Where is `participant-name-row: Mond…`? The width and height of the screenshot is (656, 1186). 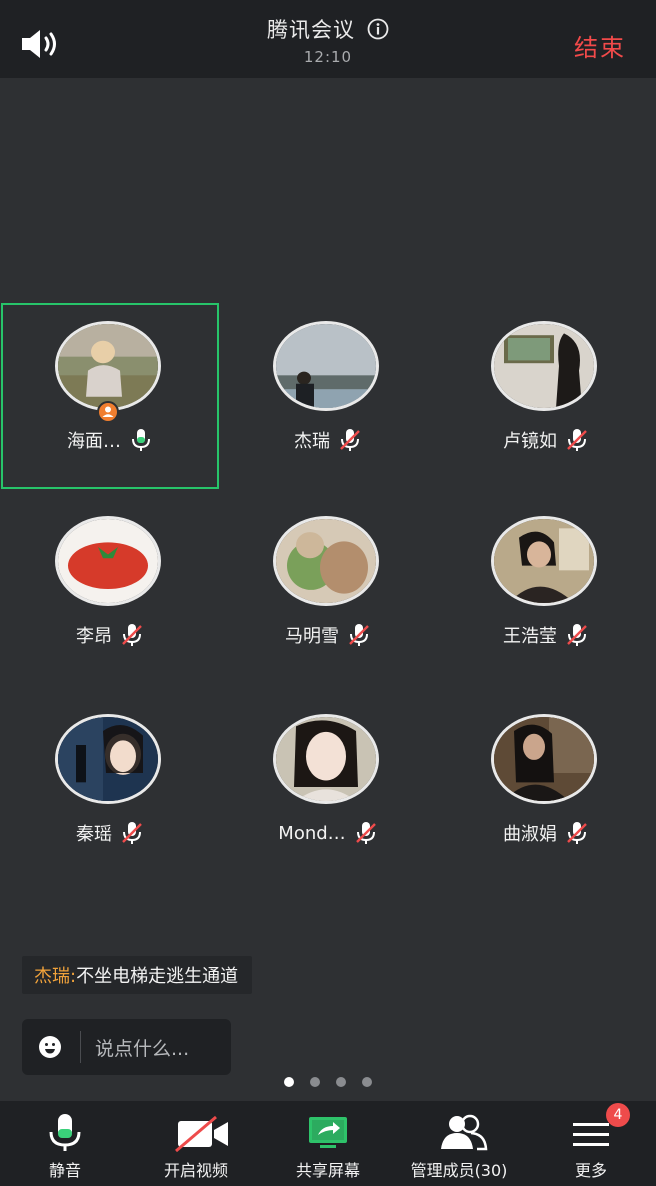
participant-name-row: Mond… is located at coordinates (328, 833).